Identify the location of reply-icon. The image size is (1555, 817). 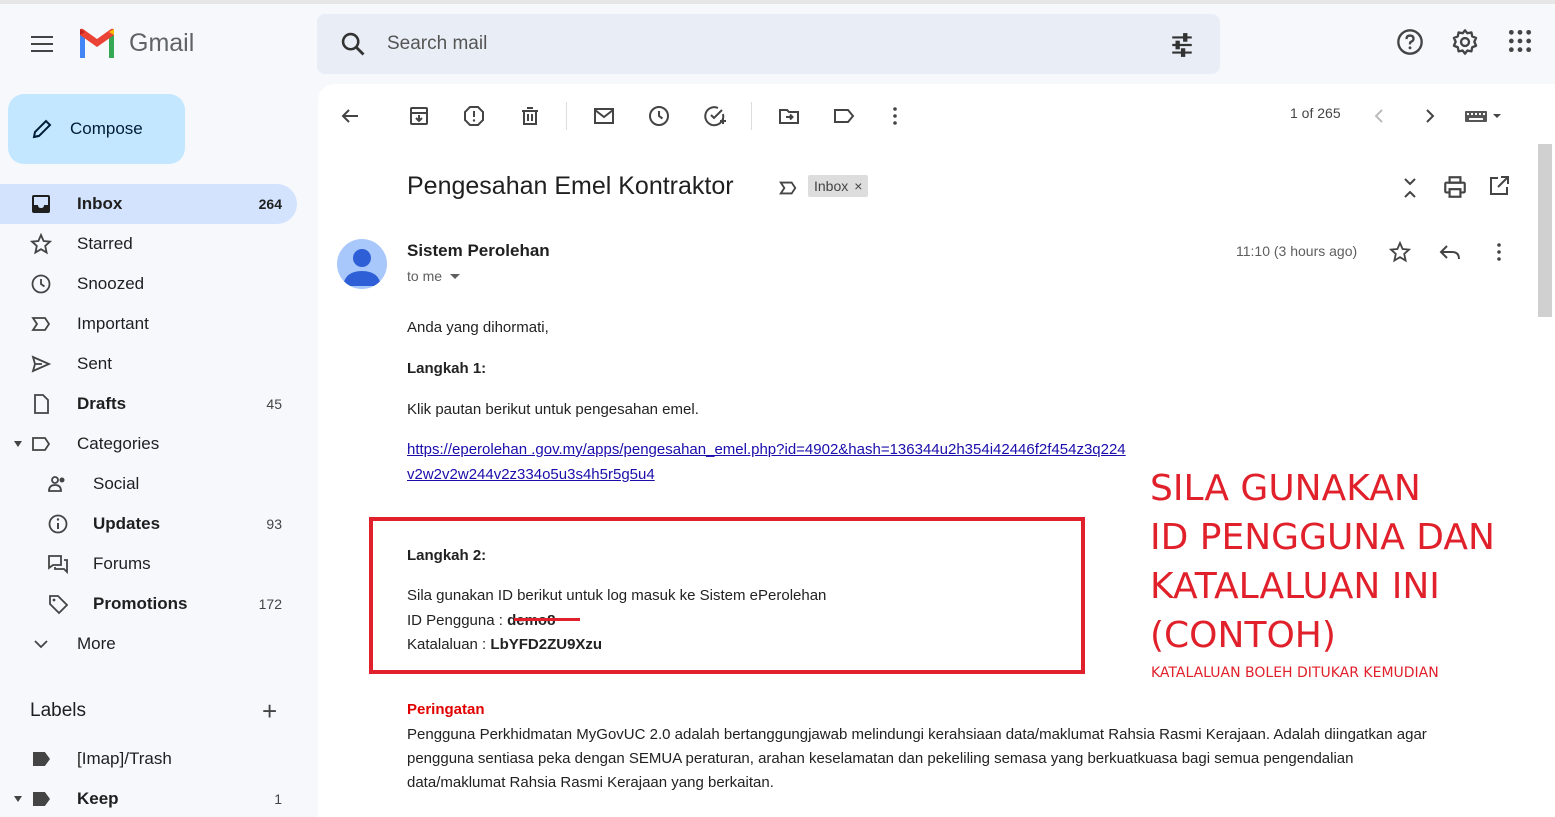
(1450, 252).